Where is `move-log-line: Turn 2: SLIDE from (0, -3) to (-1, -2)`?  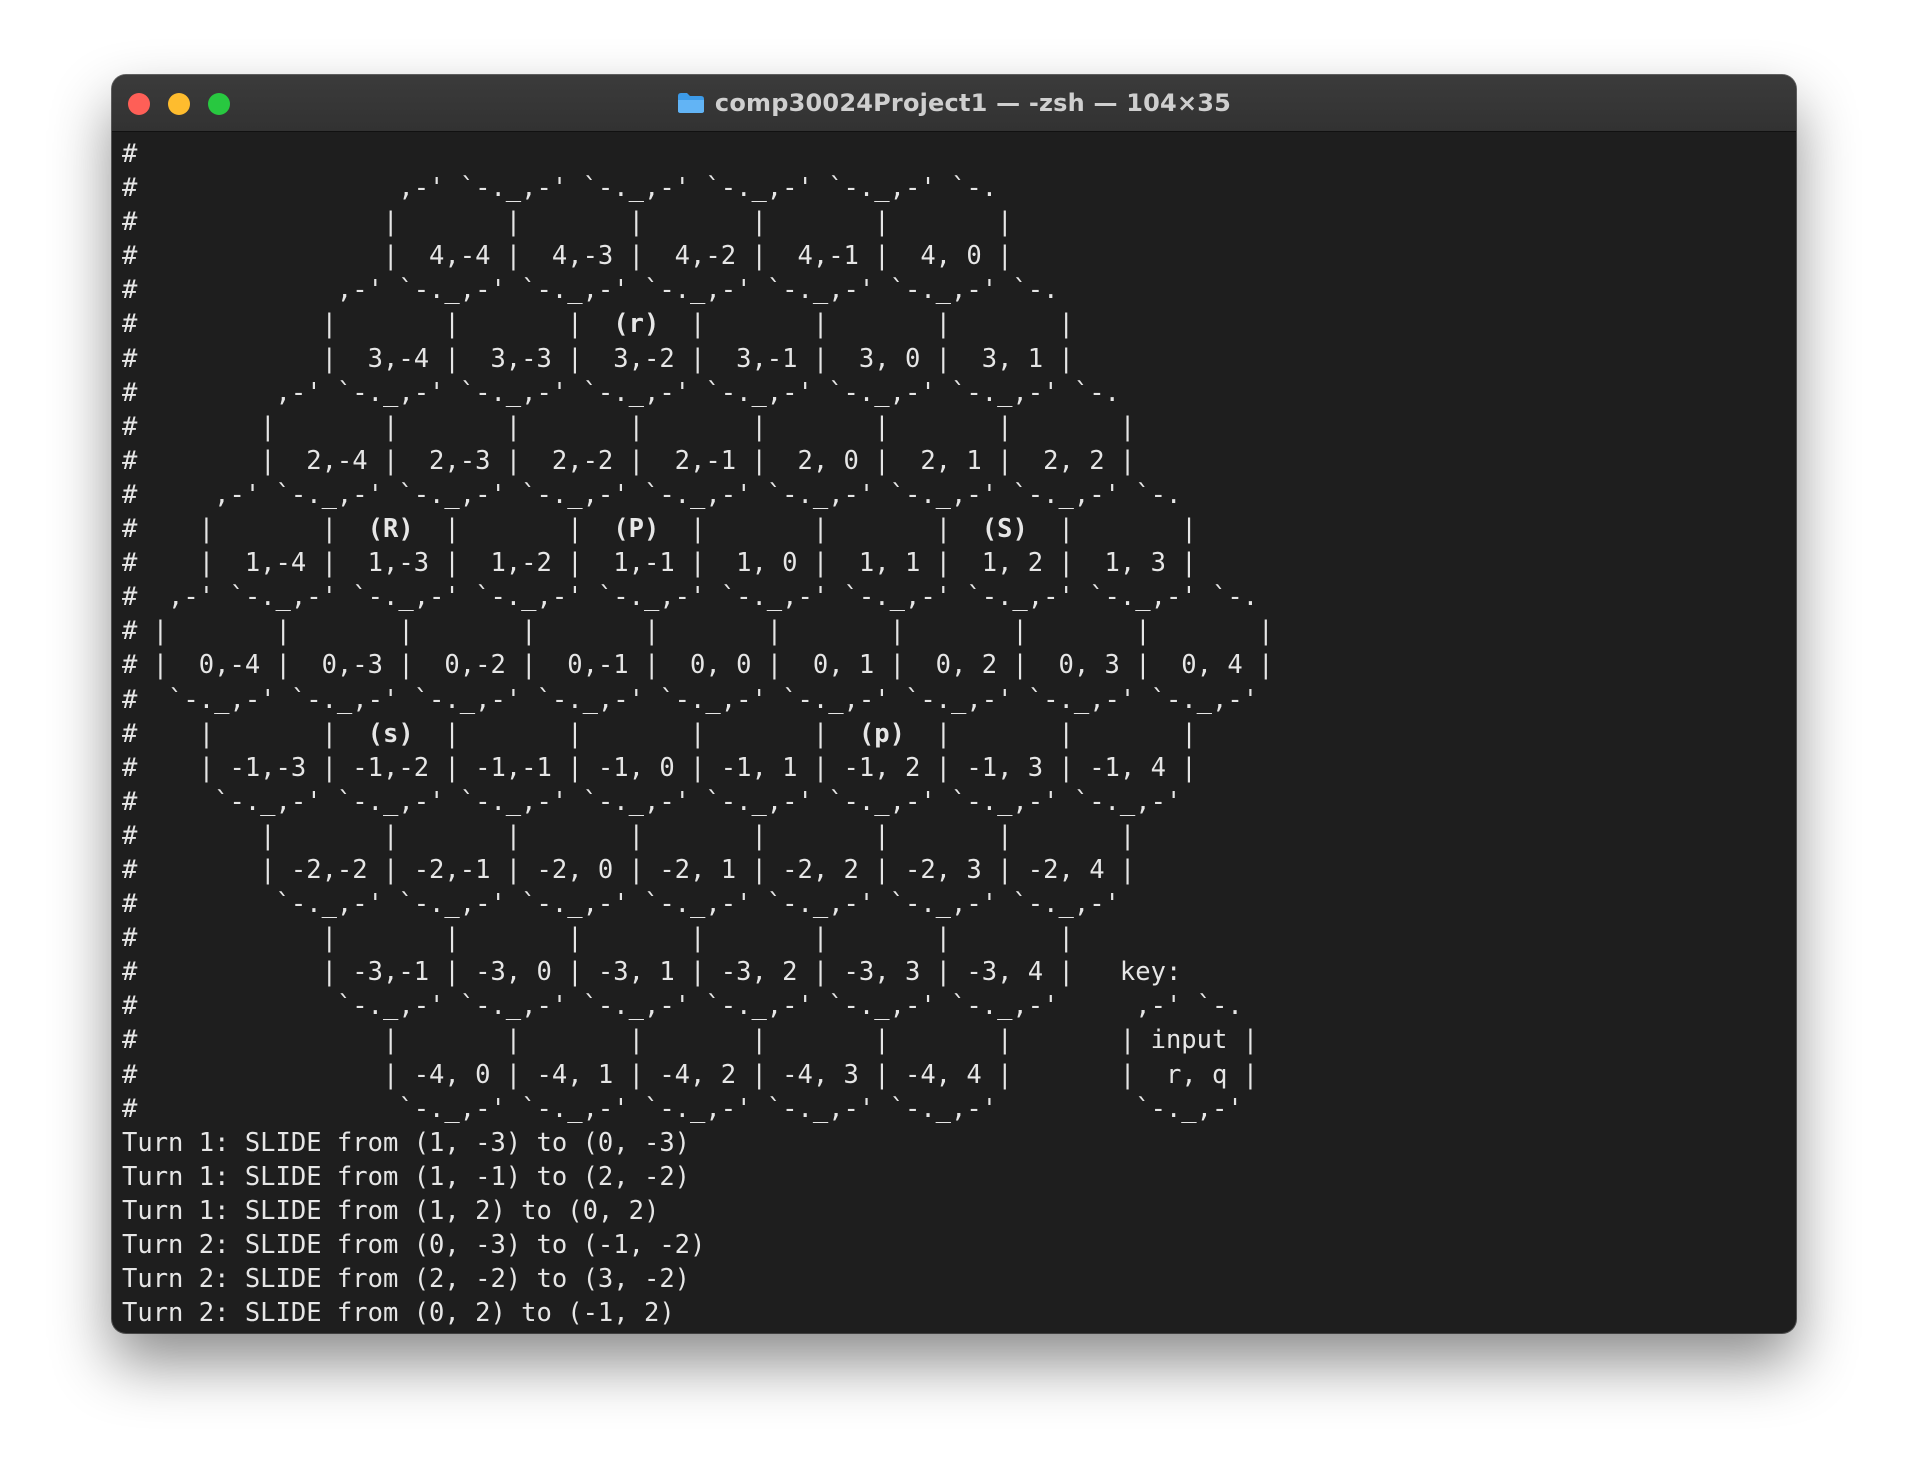
move-log-line: Turn 2: SLIDE from (0, -3) to (-1, -2) is located at coordinates (414, 1245).